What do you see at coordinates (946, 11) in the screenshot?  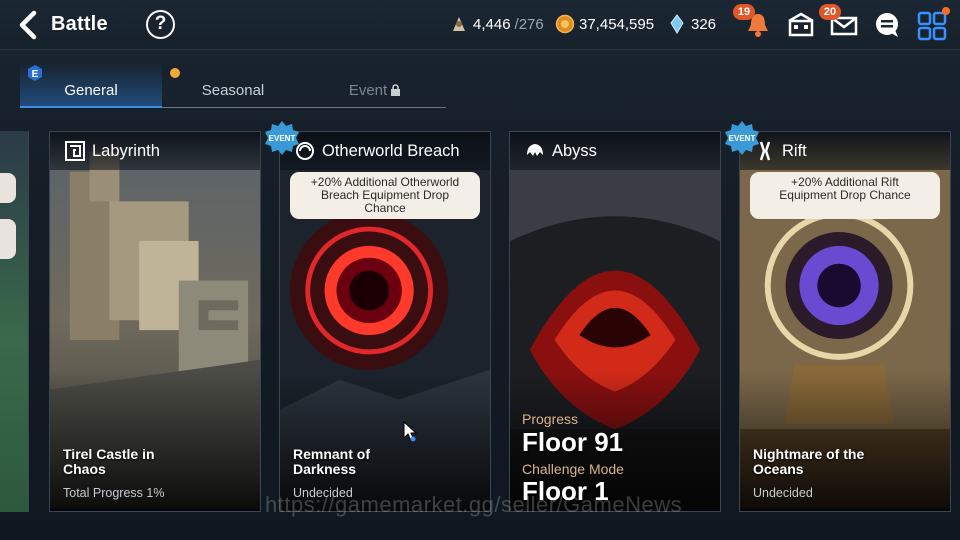 I see `menu-alert-dot` at bounding box center [946, 11].